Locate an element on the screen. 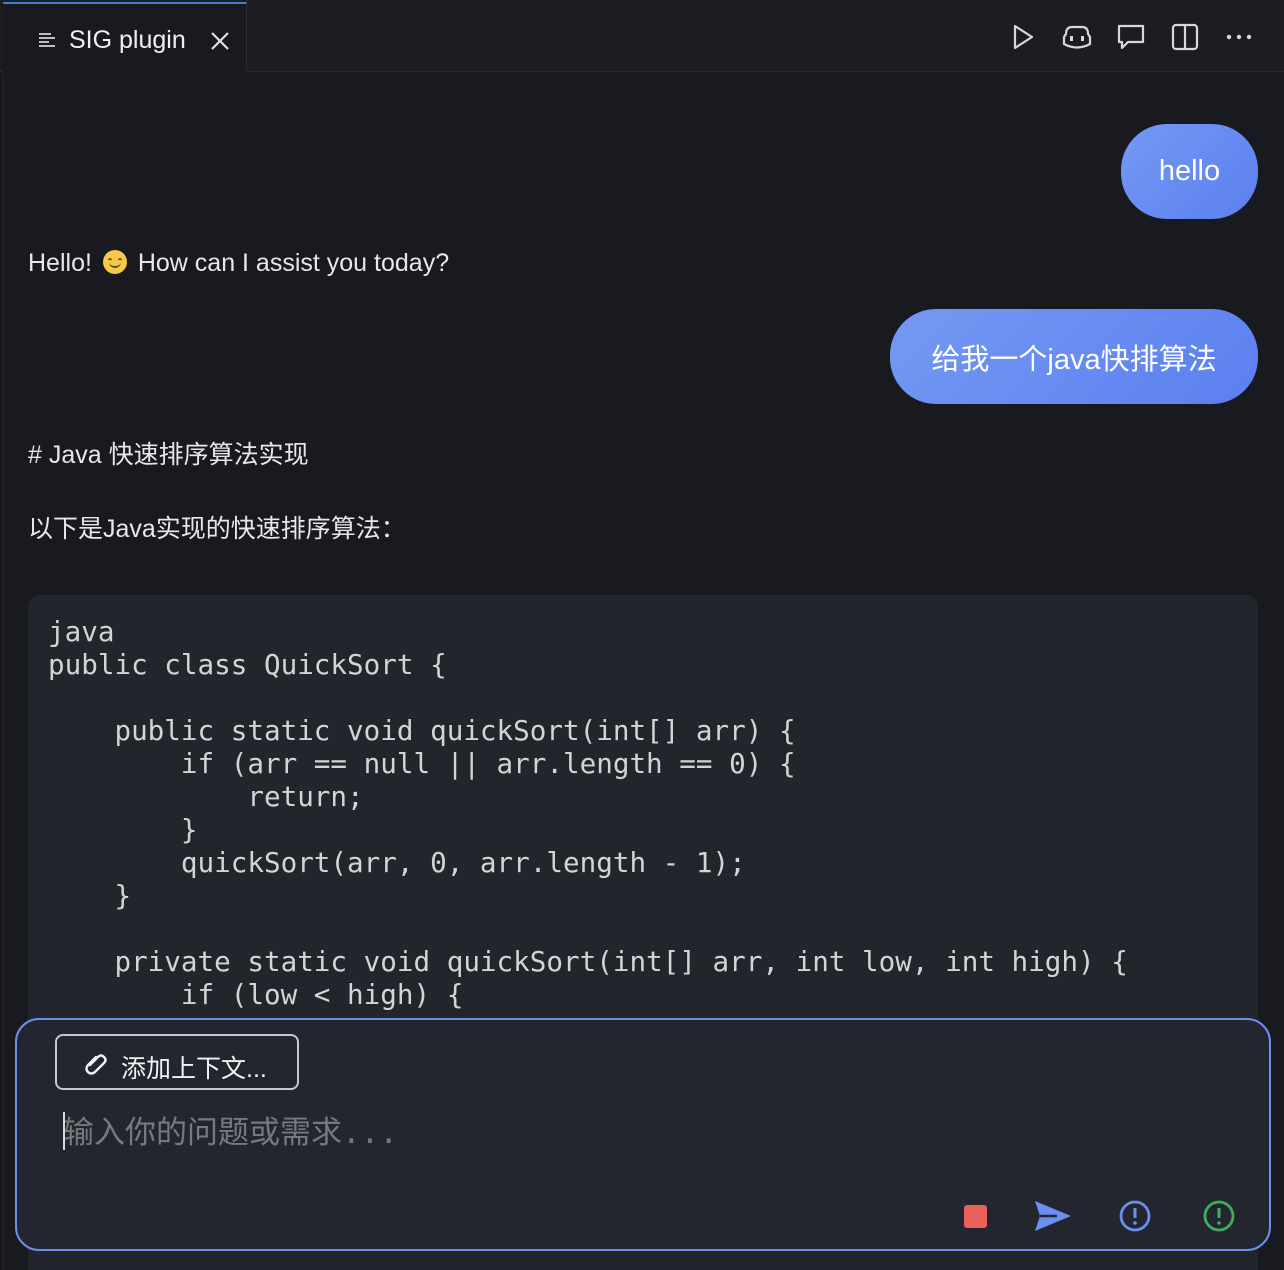 The image size is (1284, 1270). text-caret is located at coordinates (64, 1131).